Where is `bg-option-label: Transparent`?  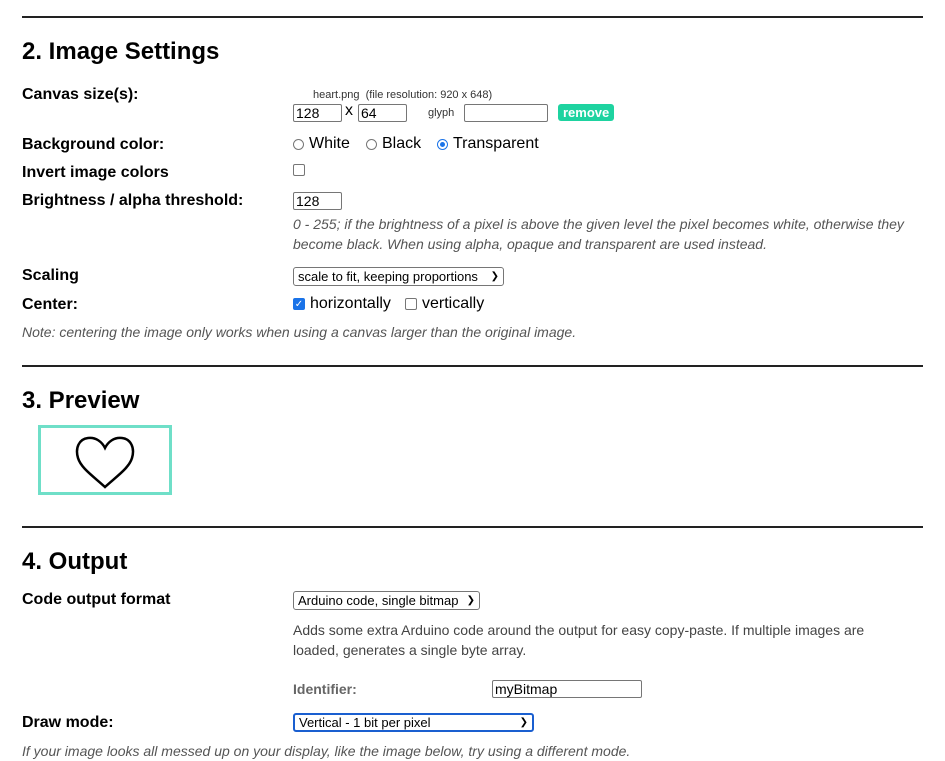 bg-option-label: Transparent is located at coordinates (496, 143).